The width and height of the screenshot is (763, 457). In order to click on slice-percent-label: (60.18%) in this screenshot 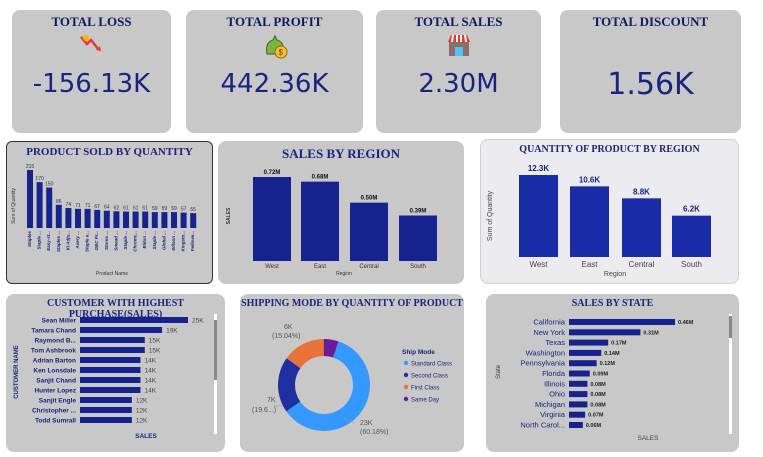, I will do `click(374, 432)`.